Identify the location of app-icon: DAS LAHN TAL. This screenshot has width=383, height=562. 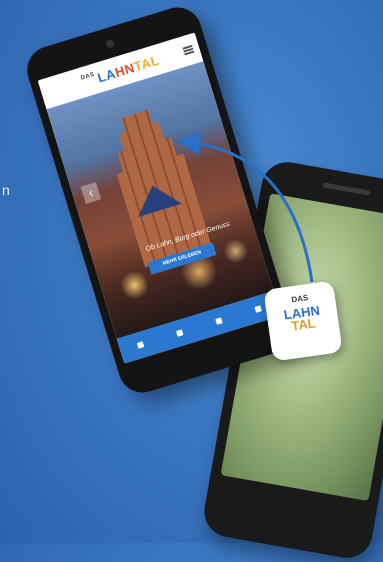
(303, 321).